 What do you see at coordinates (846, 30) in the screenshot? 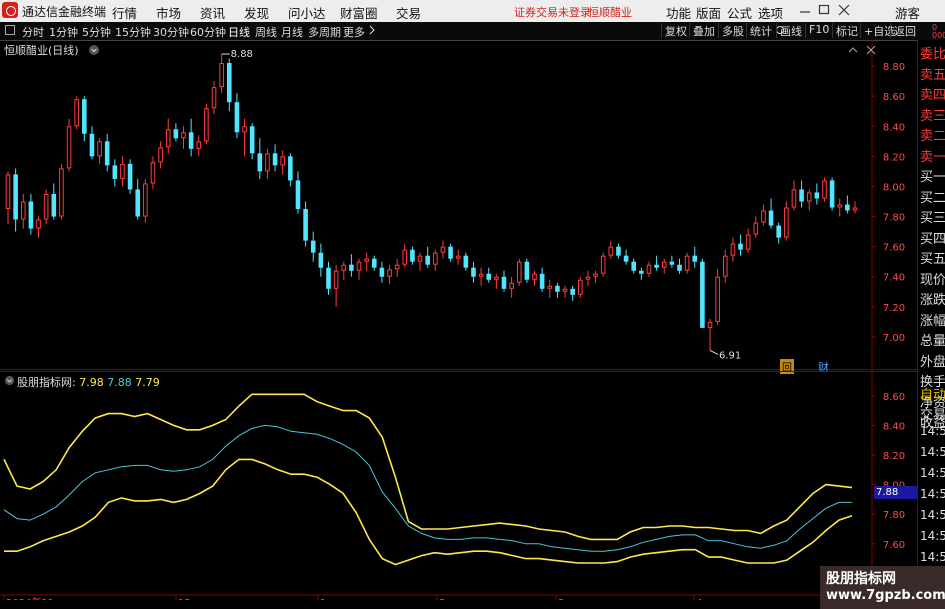
I see `mark-button: 标记` at bounding box center [846, 30].